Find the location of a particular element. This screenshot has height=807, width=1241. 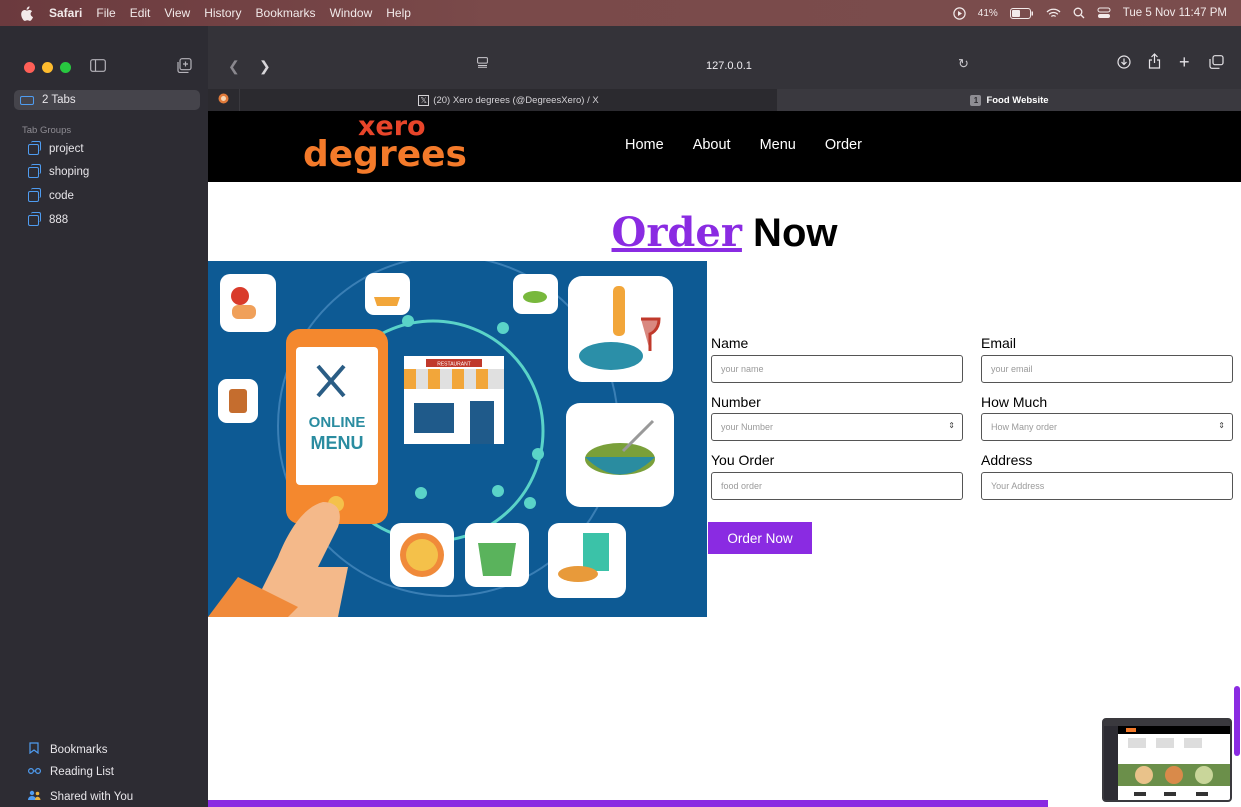

name-label: Name is located at coordinates (730, 343).